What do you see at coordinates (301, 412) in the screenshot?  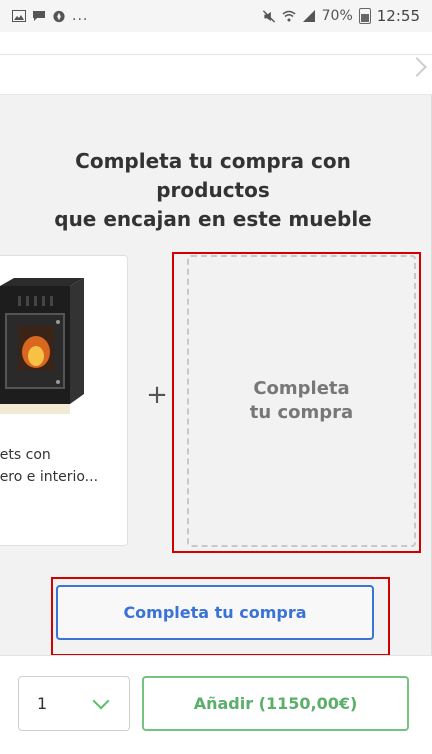 I see `placeholder-line-2: tu compra` at bounding box center [301, 412].